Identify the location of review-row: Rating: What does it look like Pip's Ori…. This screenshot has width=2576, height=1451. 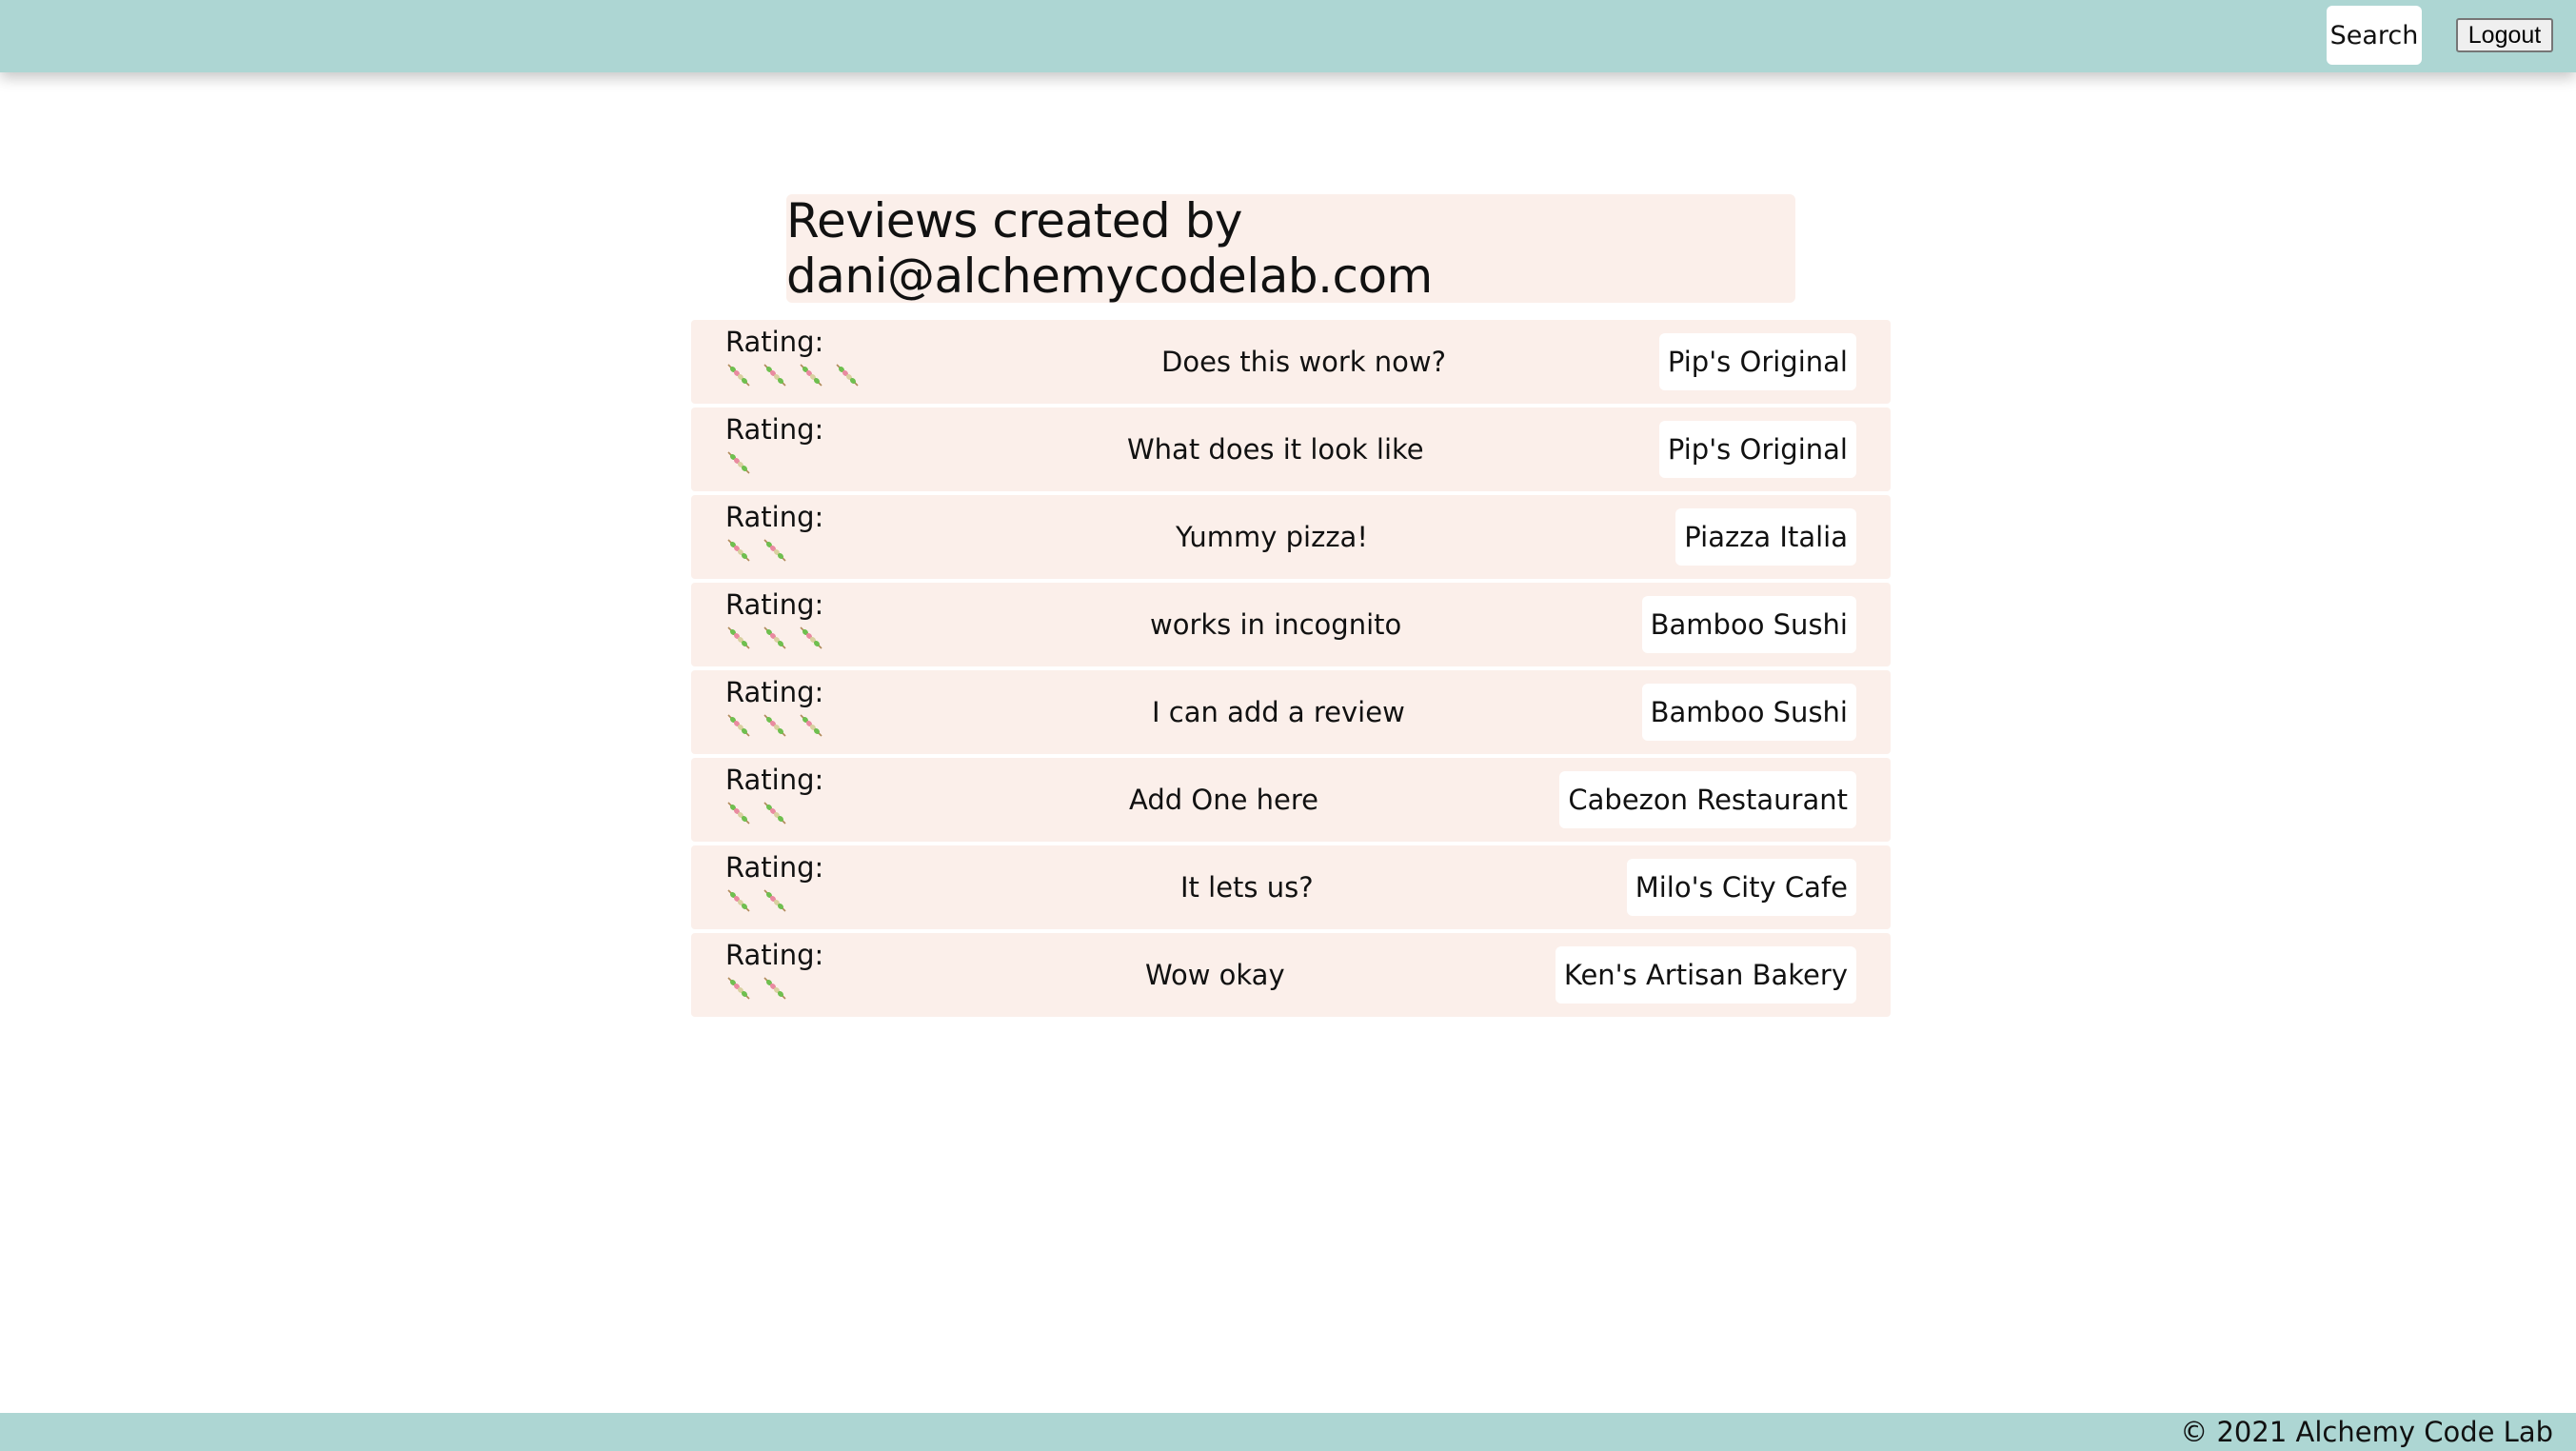
(1291, 449).